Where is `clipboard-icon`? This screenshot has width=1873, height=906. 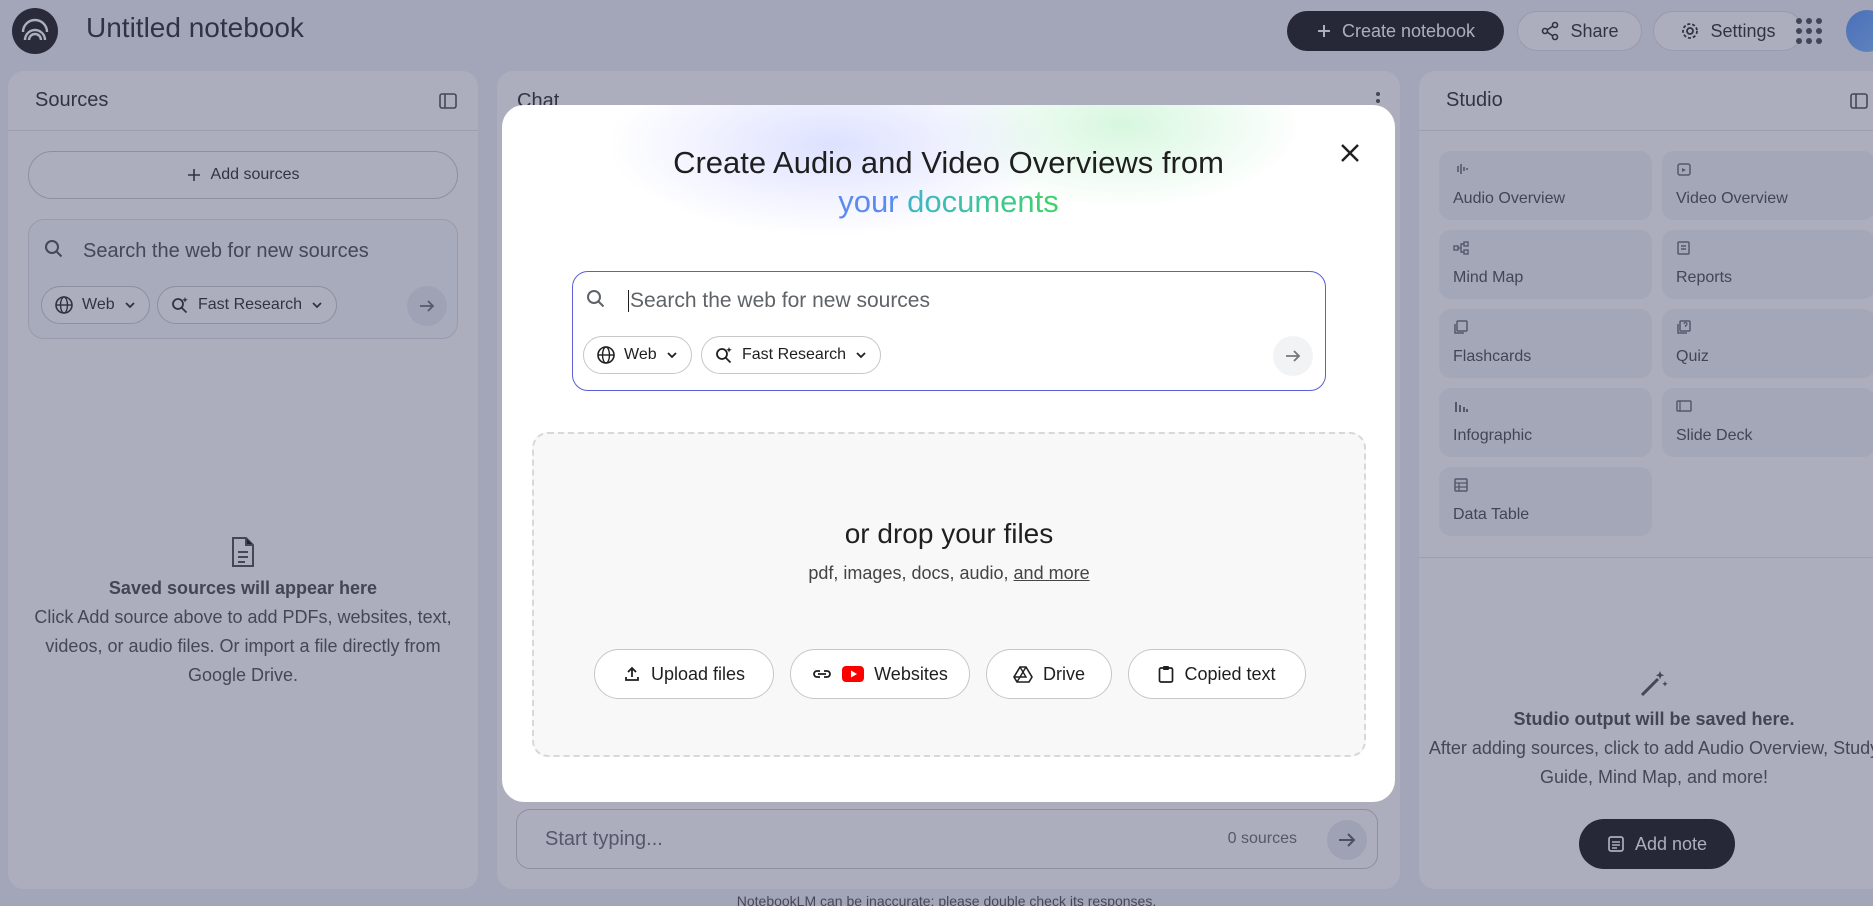 clipboard-icon is located at coordinates (1166, 674).